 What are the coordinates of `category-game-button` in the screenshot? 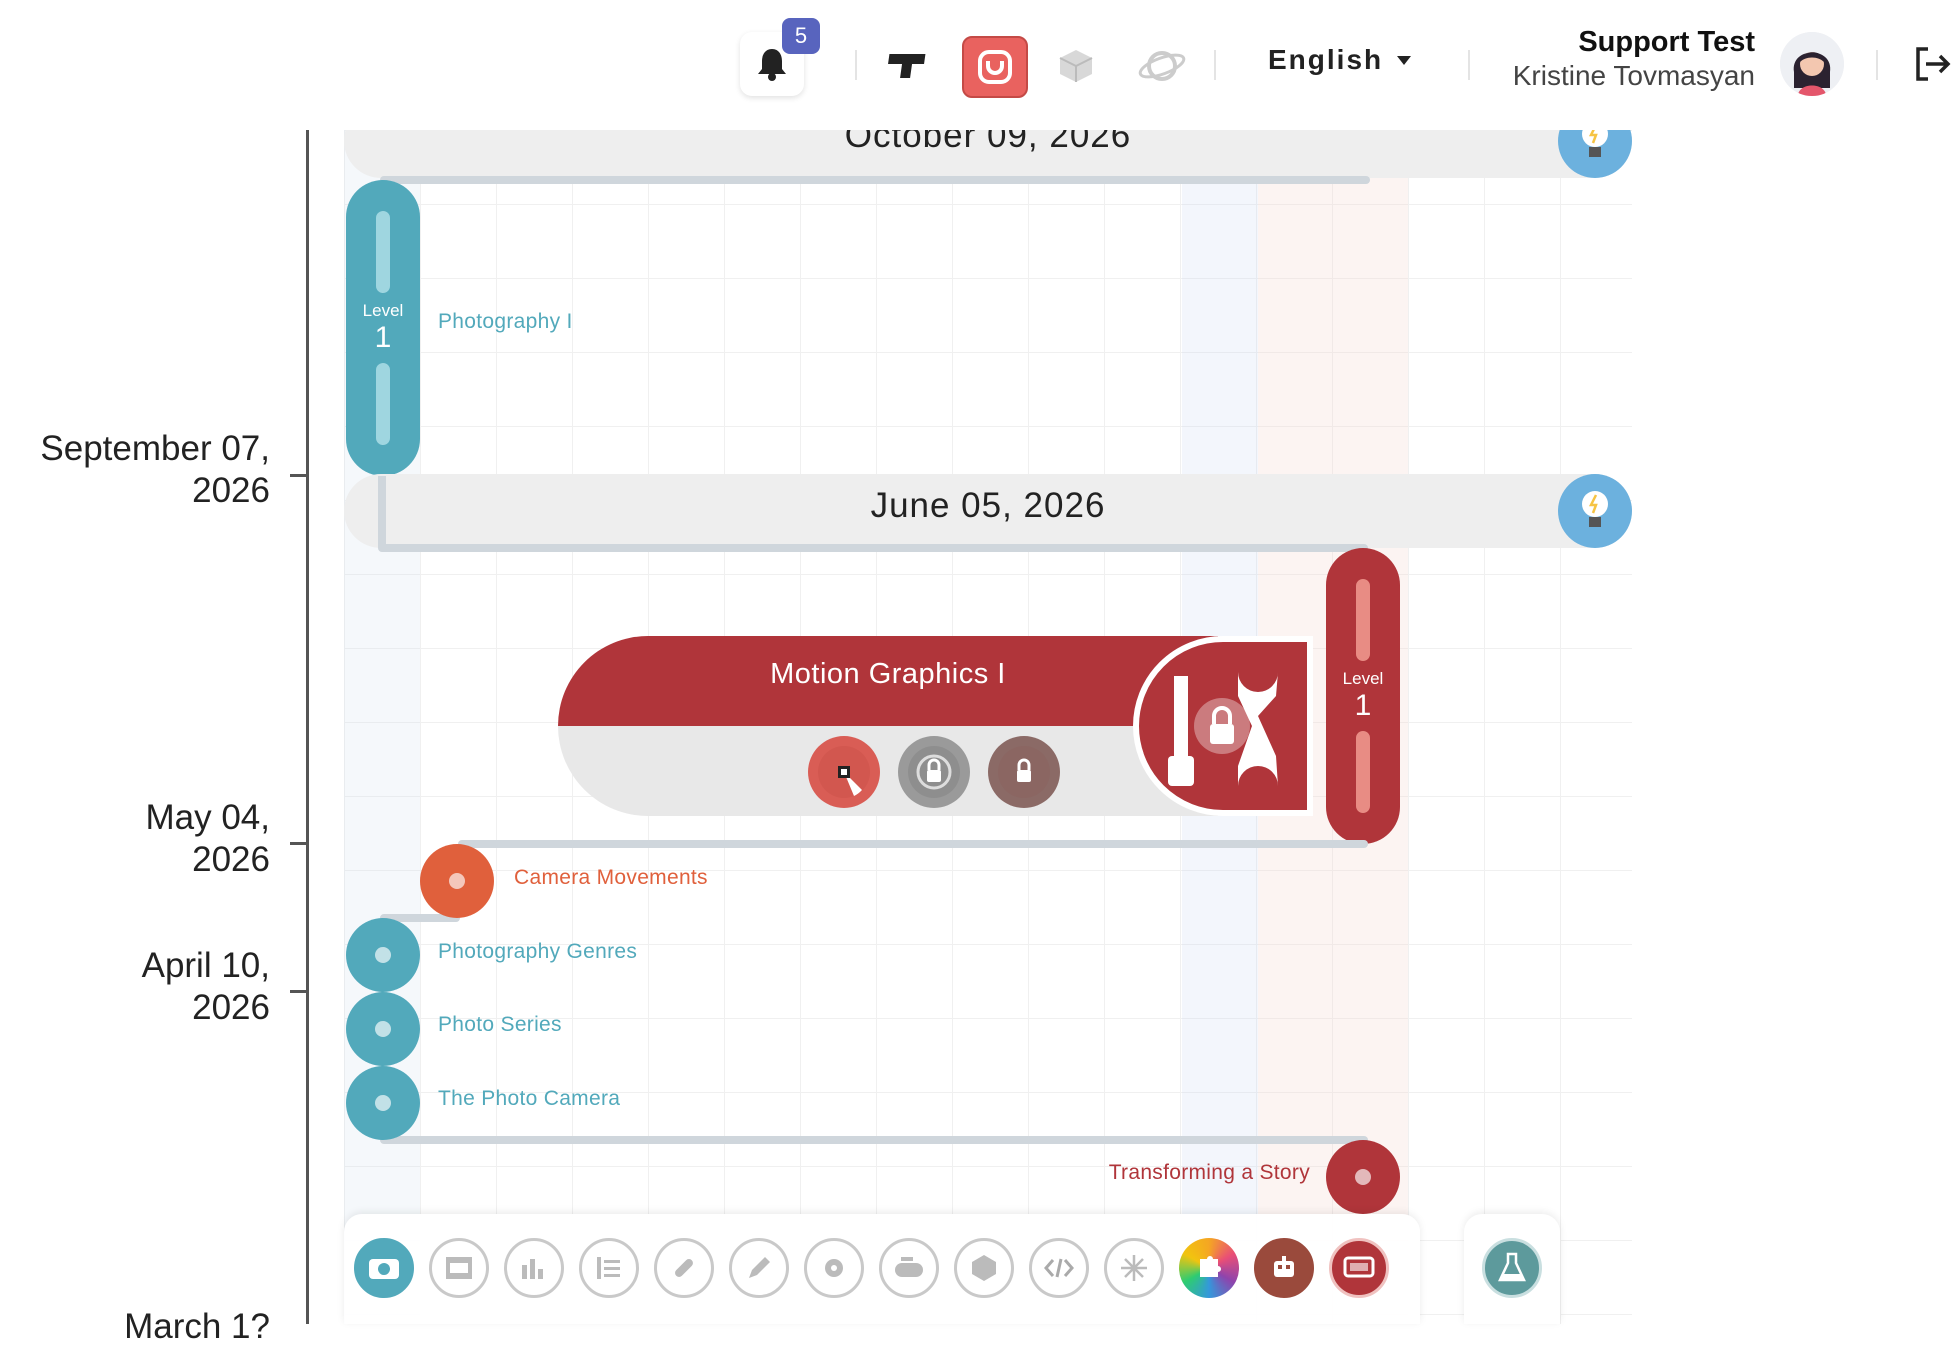 It's located at (909, 1268).